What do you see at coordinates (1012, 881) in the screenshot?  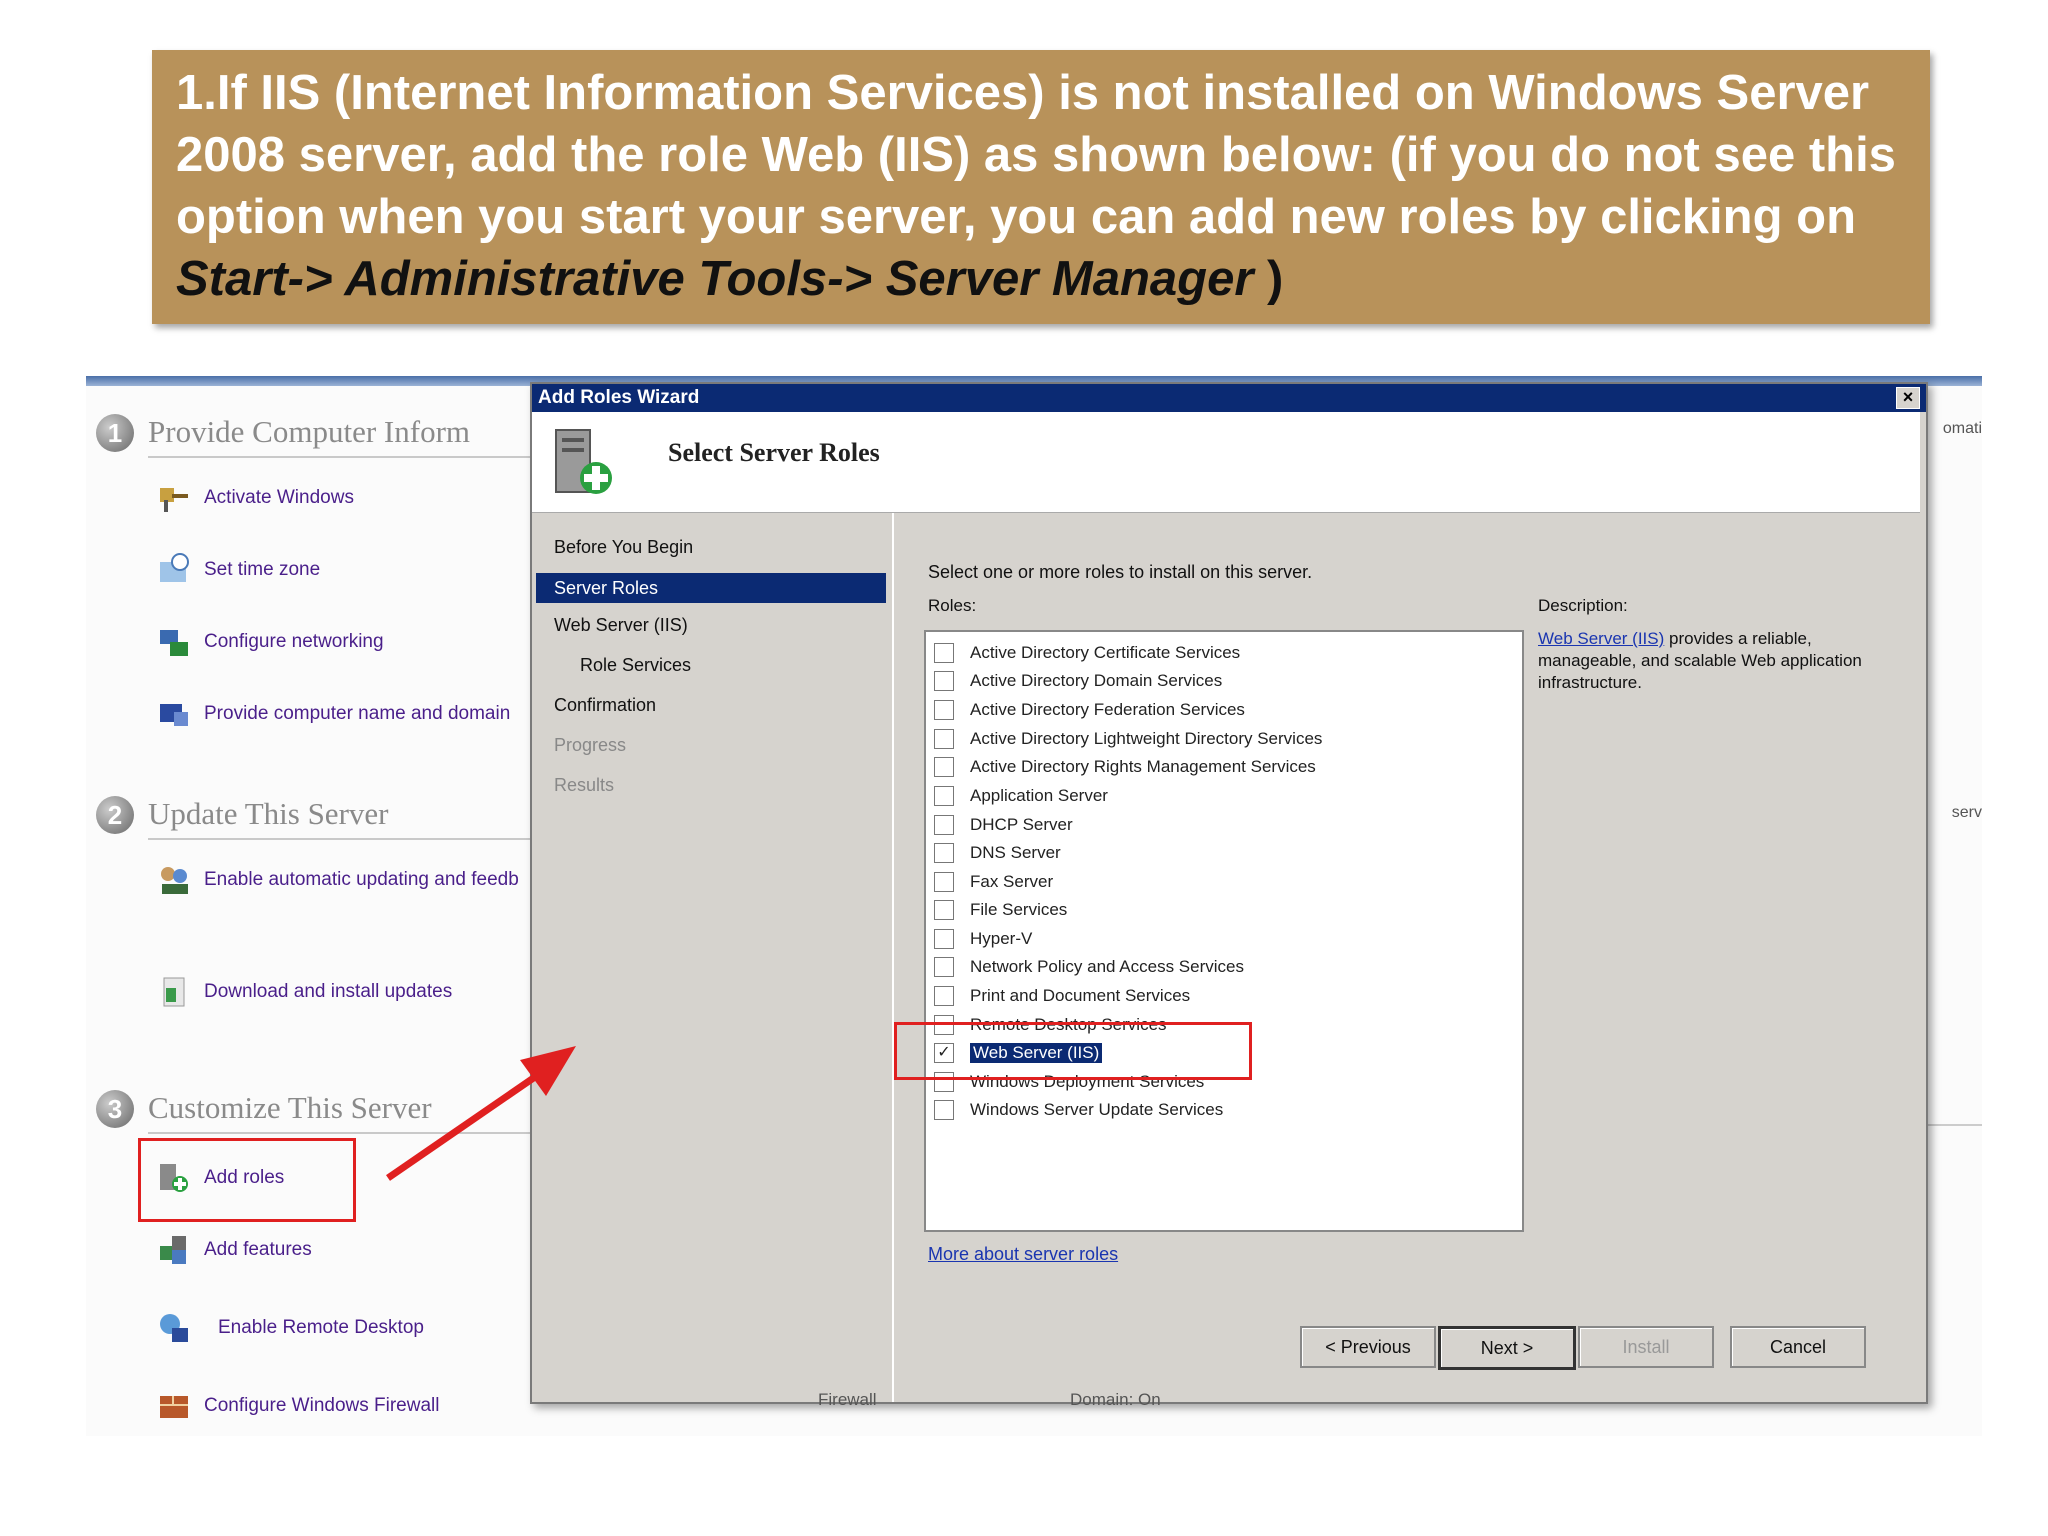 I see `role-name: Fax Server` at bounding box center [1012, 881].